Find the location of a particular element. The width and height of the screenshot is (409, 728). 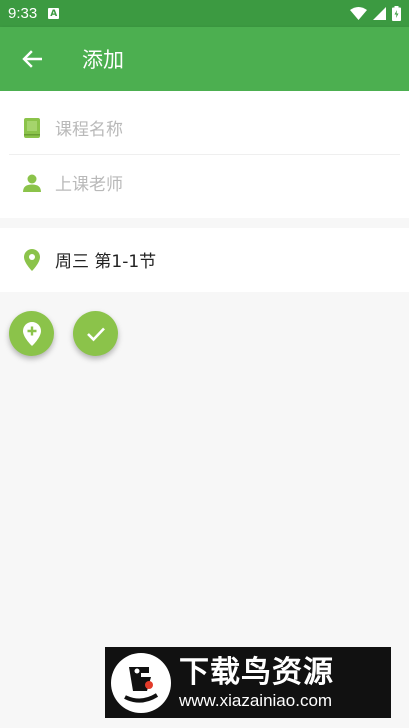

back-button is located at coordinates (32, 59).